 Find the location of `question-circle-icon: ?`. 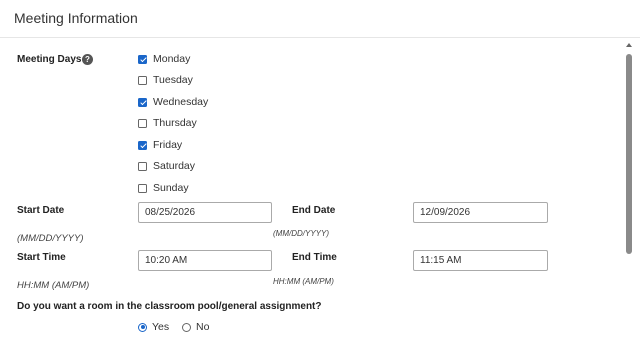

question-circle-icon: ? is located at coordinates (87, 59).